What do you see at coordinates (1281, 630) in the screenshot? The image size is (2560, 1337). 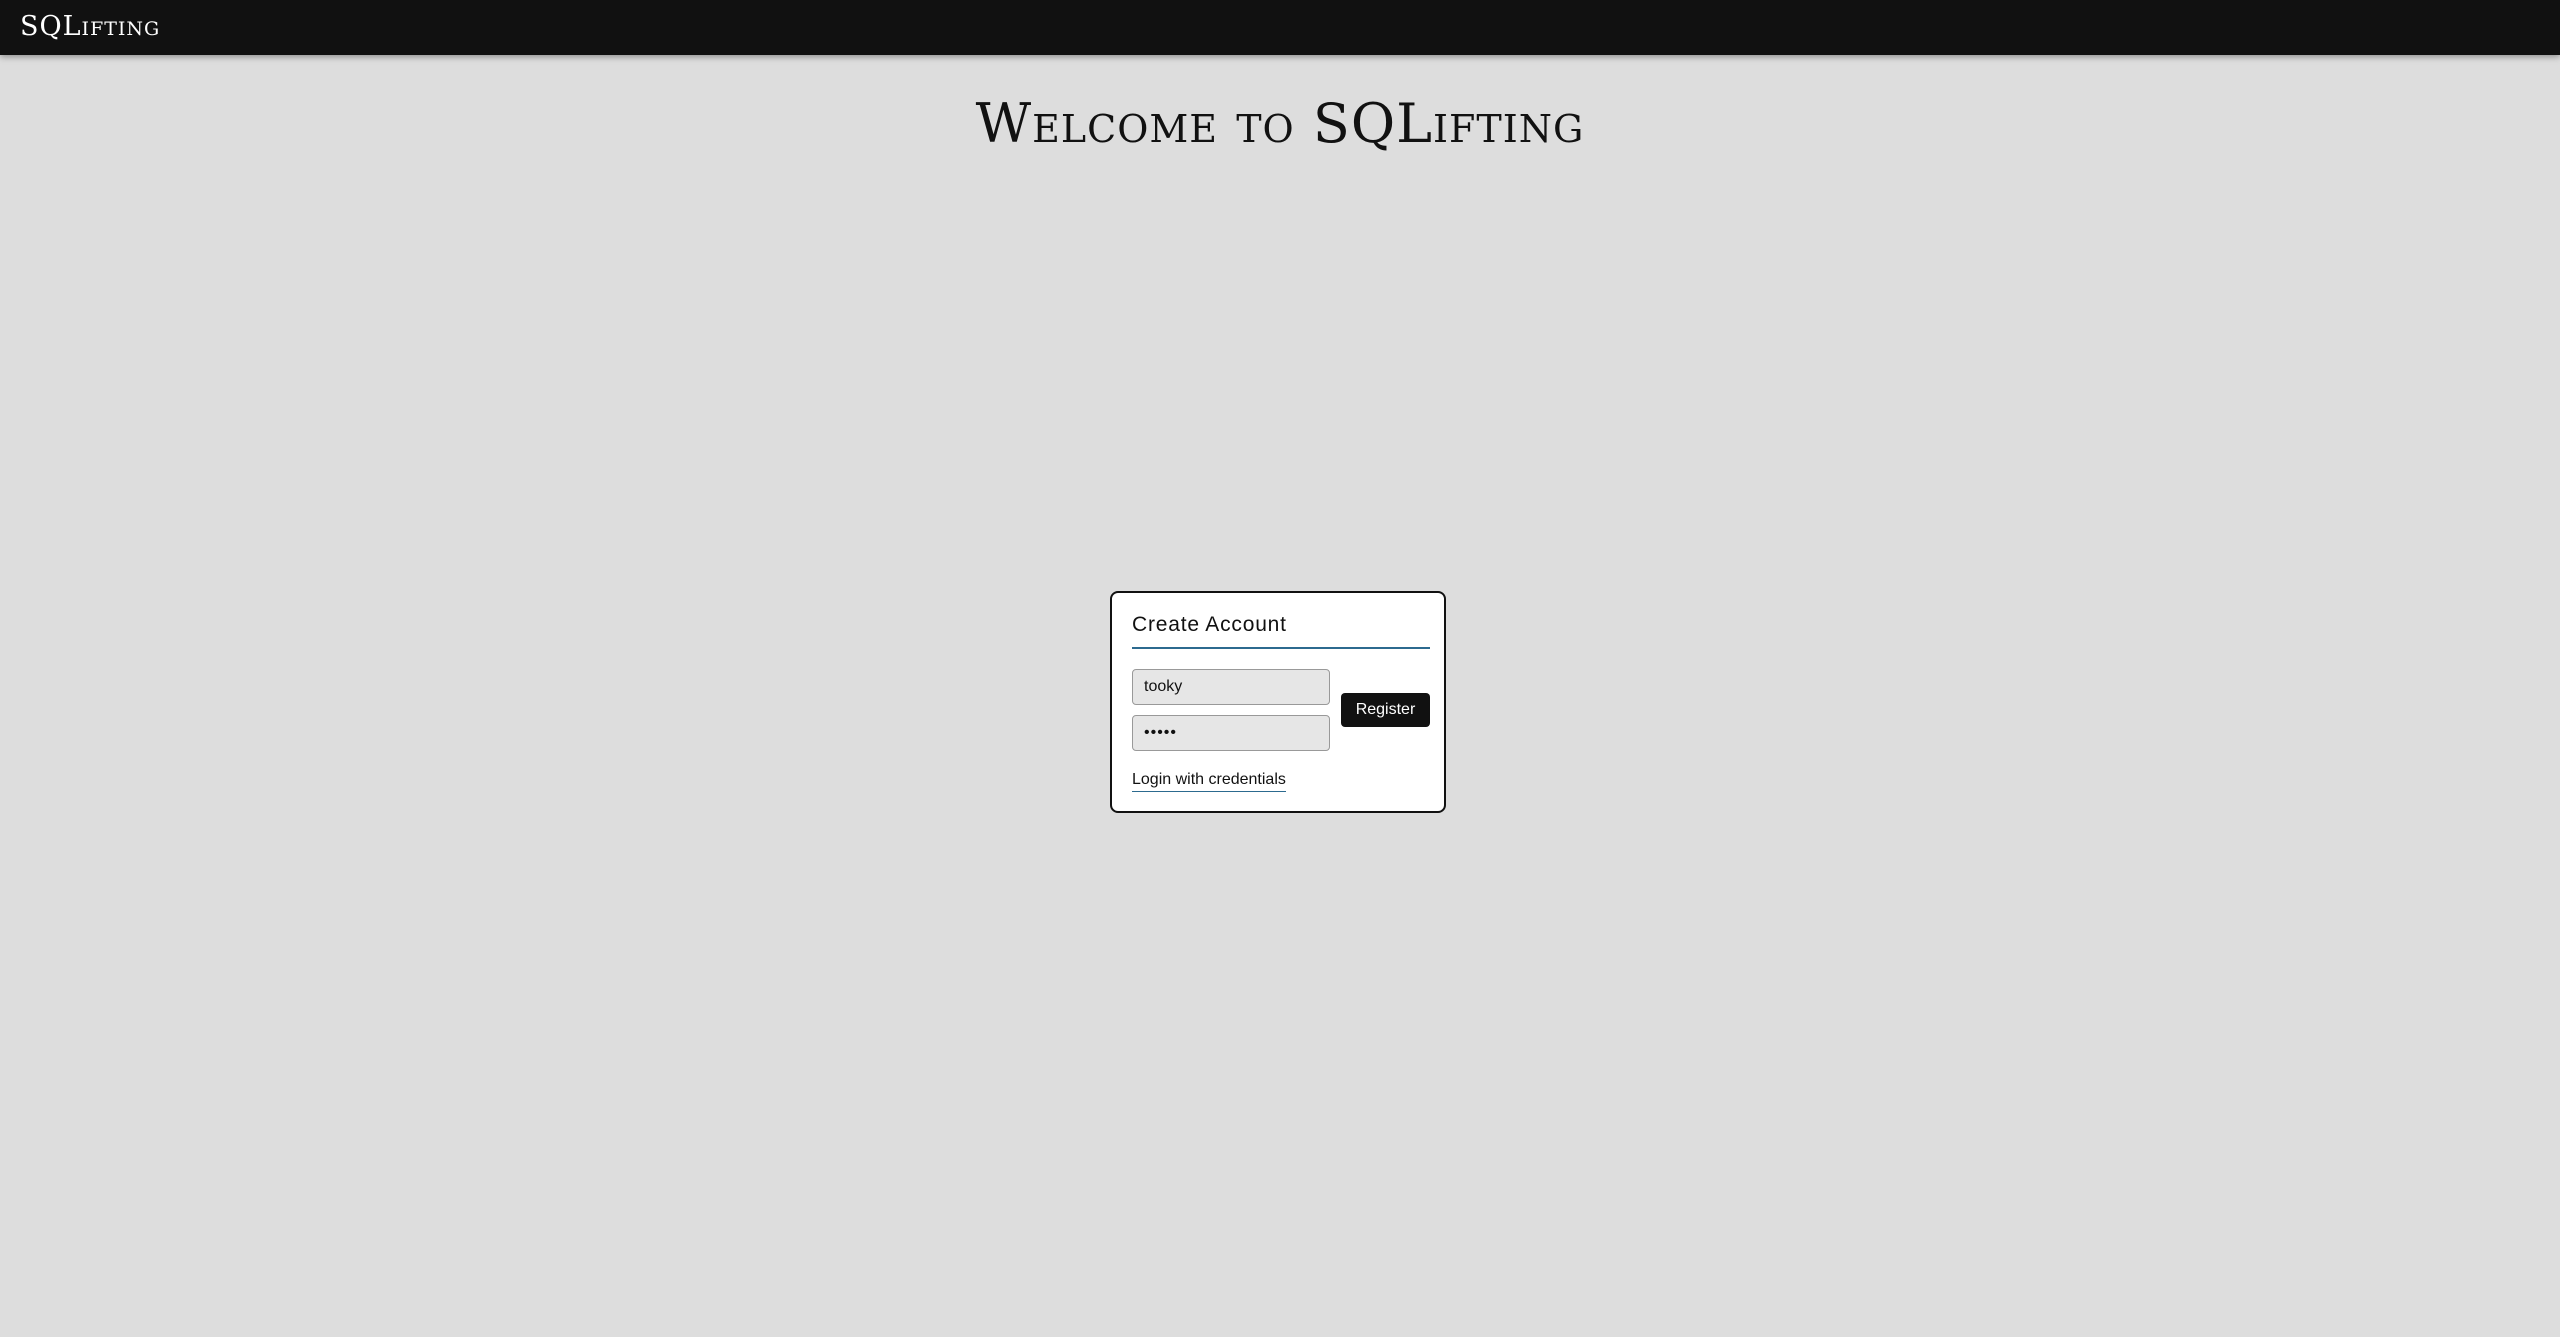 I see `card-title: Create Account` at bounding box center [1281, 630].